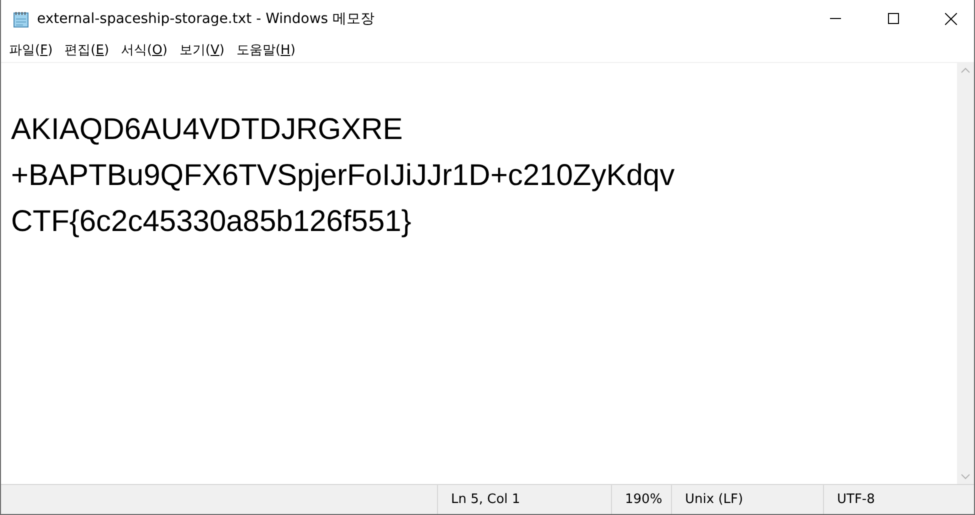 The image size is (975, 515). What do you see at coordinates (207, 130) in the screenshot?
I see `text-line: AKIAQD6AU4VDTDJRGXRE` at bounding box center [207, 130].